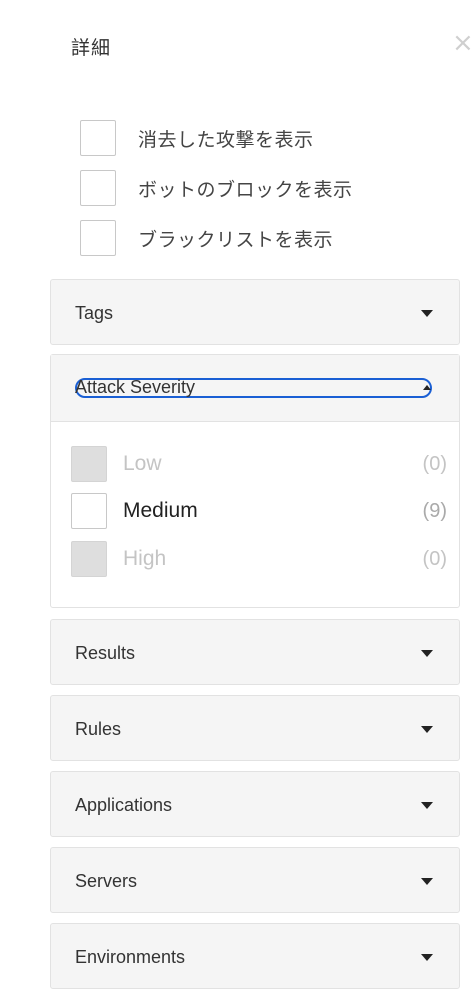 This screenshot has width=475, height=990. I want to click on toggle-bot-blocks: ボットのブロックを表示, so click(216, 188).